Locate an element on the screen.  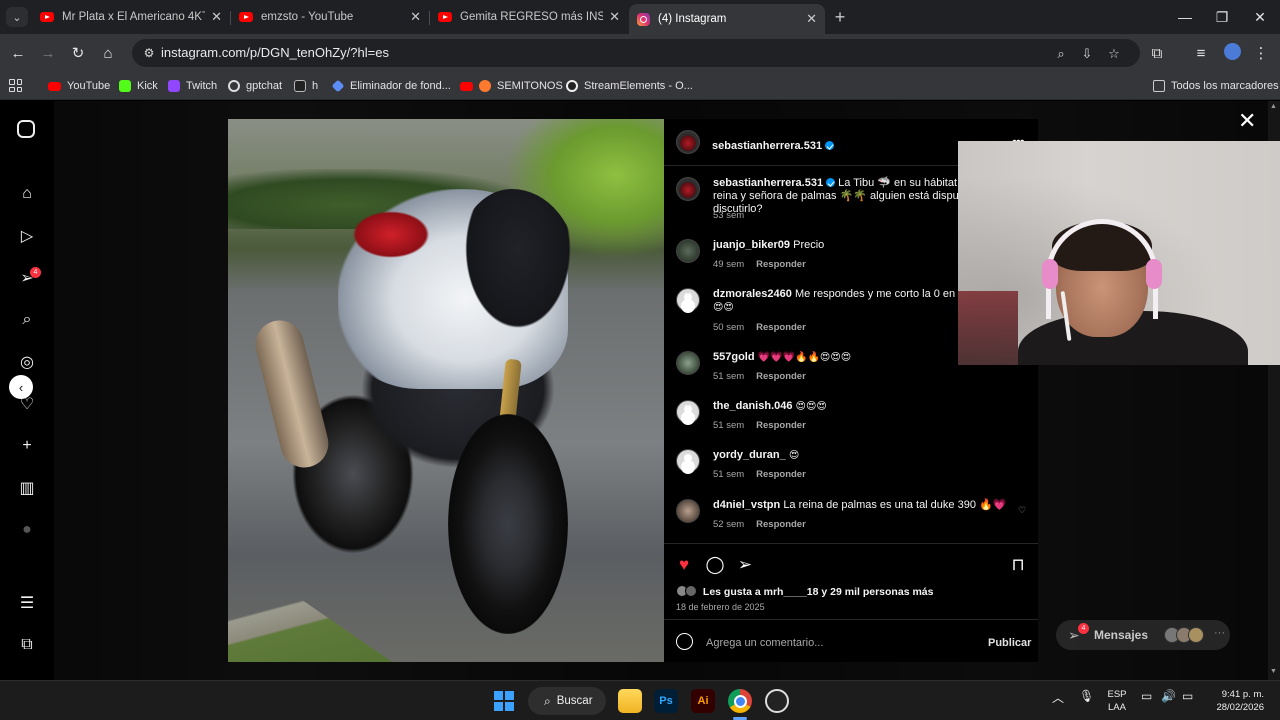
network-icon: ▭ is located at coordinates (1146, 696).